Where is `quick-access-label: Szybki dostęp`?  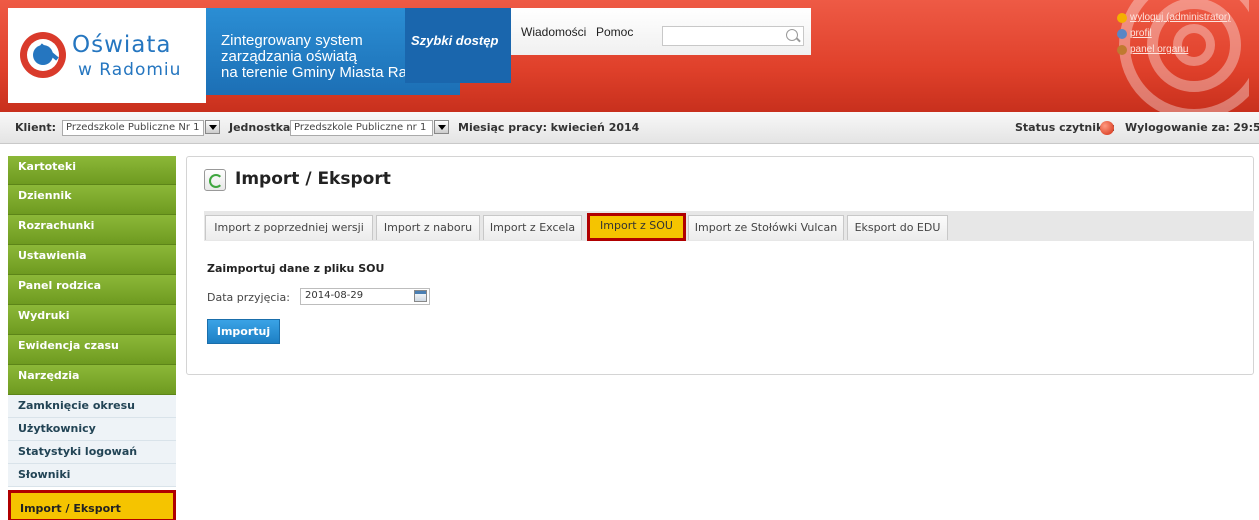 quick-access-label: Szybki dostęp is located at coordinates (455, 40).